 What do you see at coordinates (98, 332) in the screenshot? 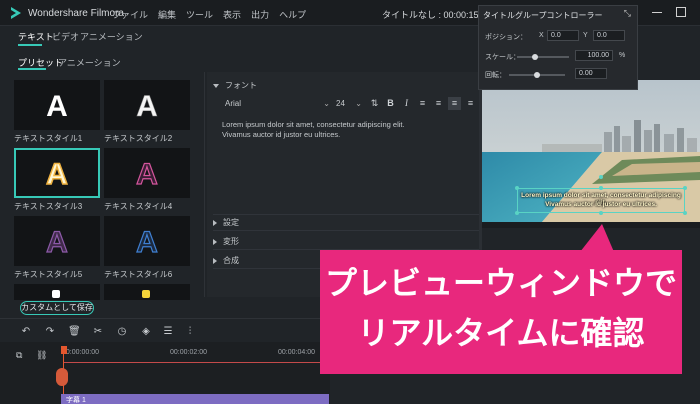
I see `cut-icon: ✂` at bounding box center [98, 332].